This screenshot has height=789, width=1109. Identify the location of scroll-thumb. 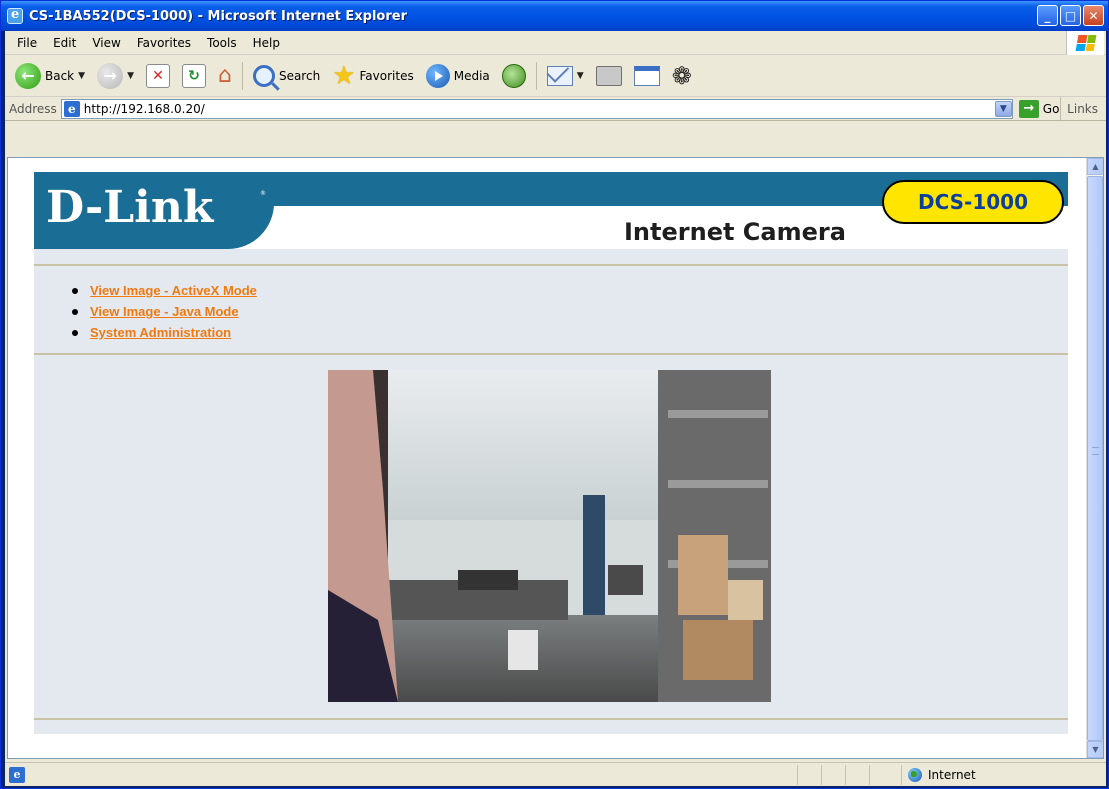
(1095, 458).